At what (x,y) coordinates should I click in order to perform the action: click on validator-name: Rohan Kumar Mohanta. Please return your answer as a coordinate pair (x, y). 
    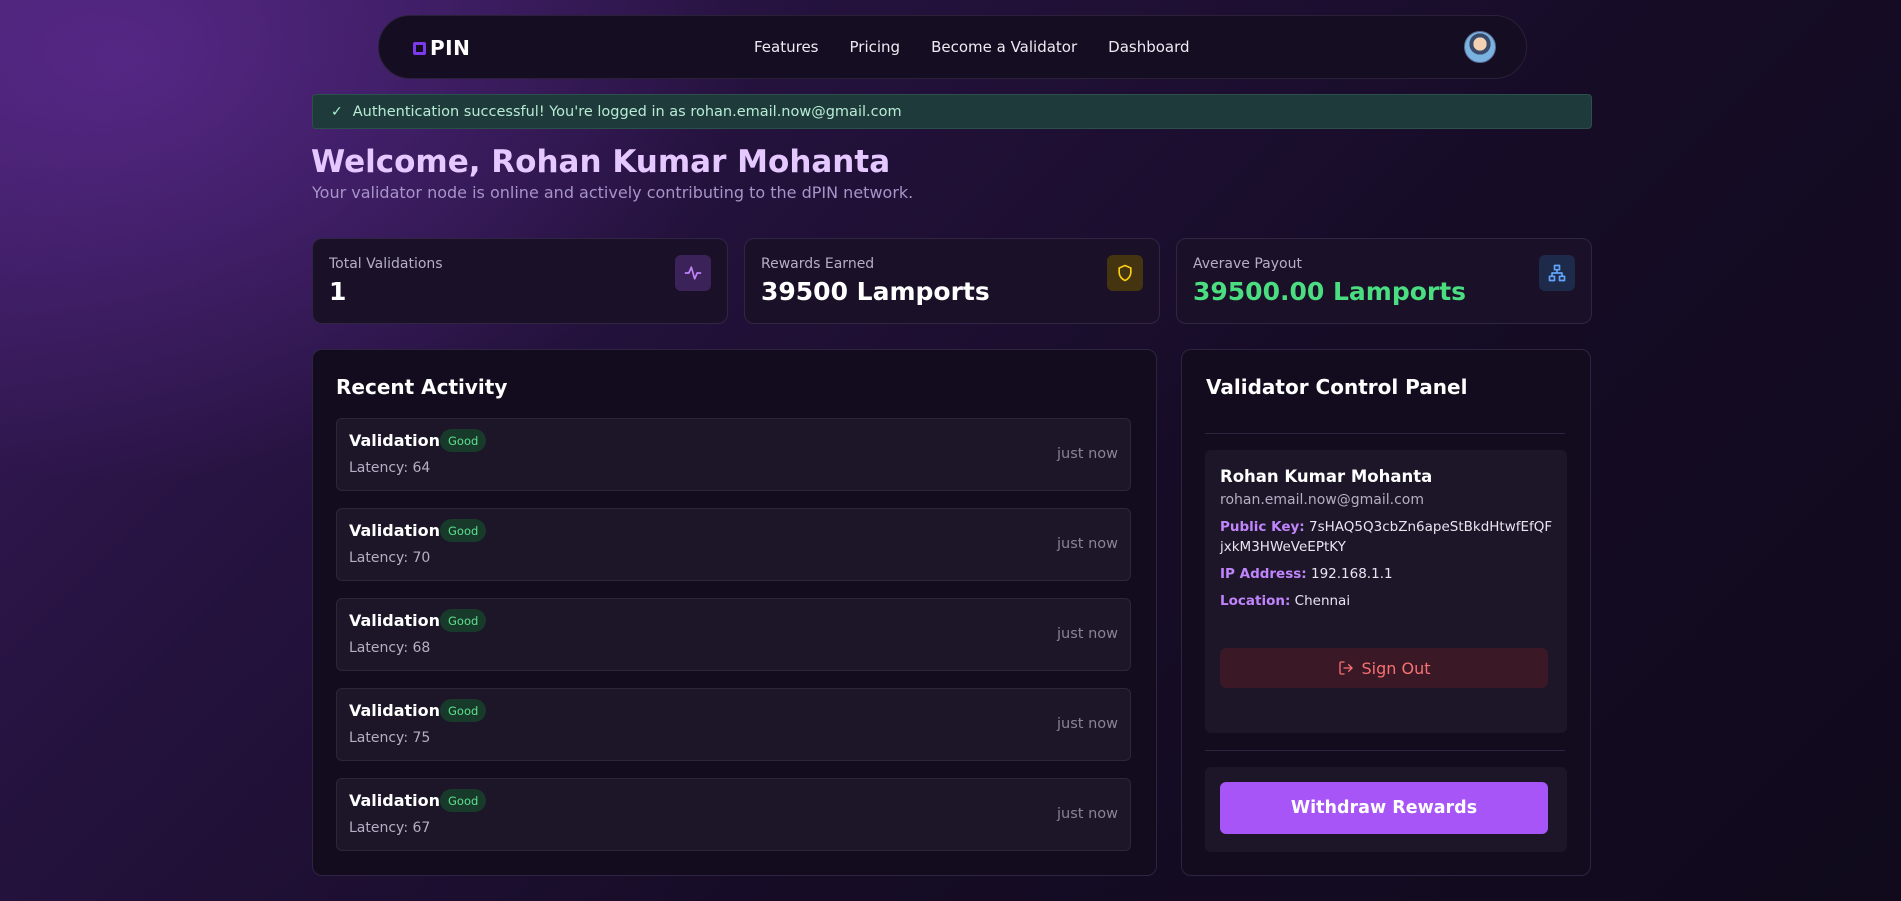
    Looking at the image, I should click on (1326, 476).